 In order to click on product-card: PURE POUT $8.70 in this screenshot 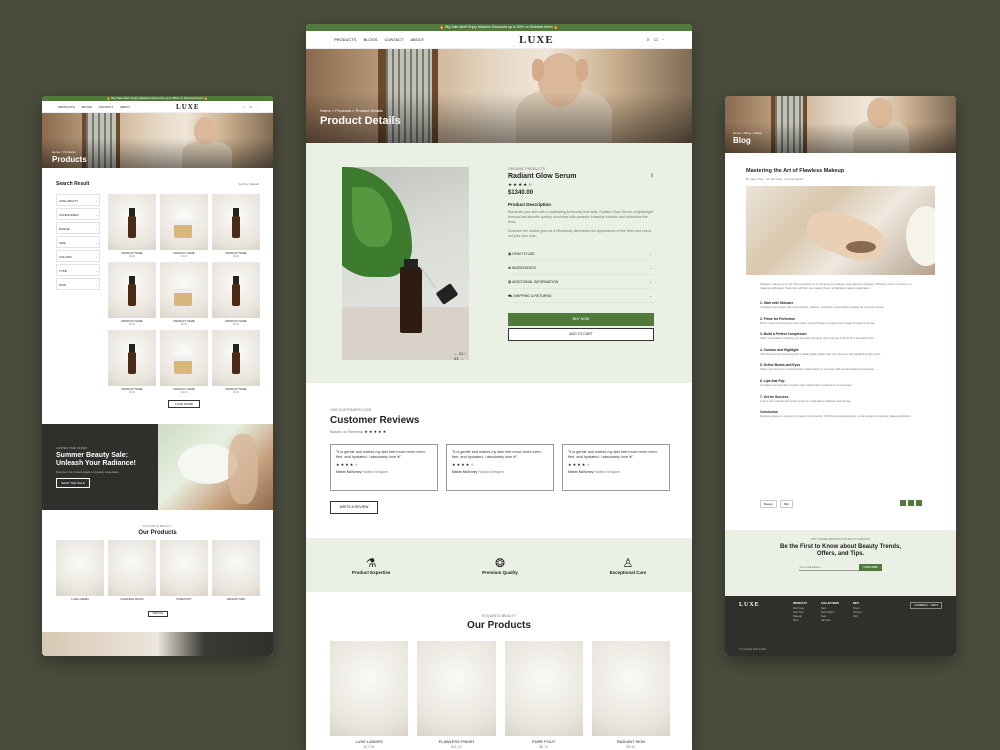, I will do `click(543, 695)`.